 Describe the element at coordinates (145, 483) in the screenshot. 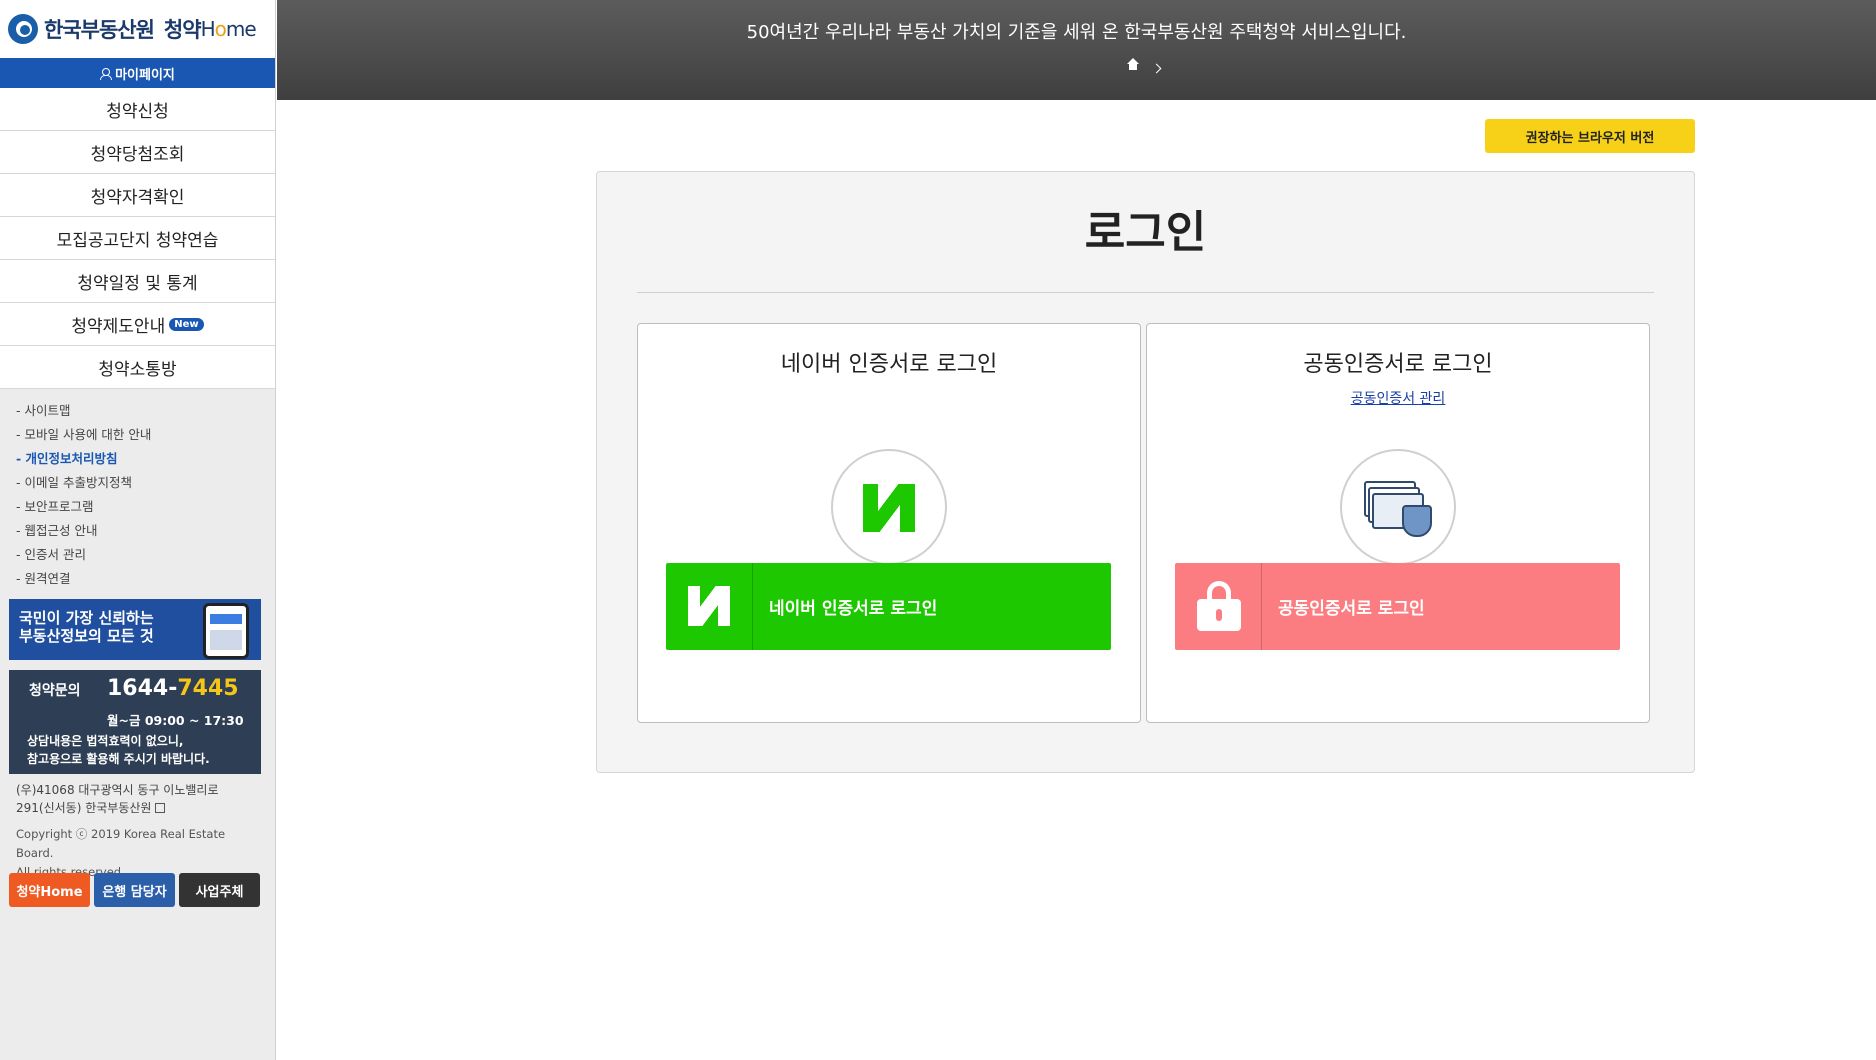

I see `link-email-policy: - 이메일 추출방지정책` at that location.